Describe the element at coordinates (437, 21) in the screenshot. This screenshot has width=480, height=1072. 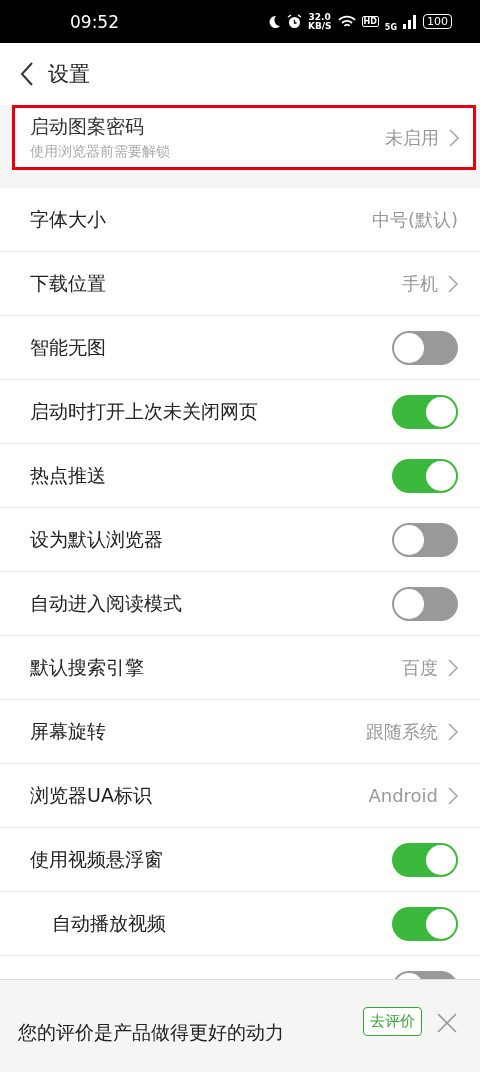
I see `battery-level: 100` at that location.